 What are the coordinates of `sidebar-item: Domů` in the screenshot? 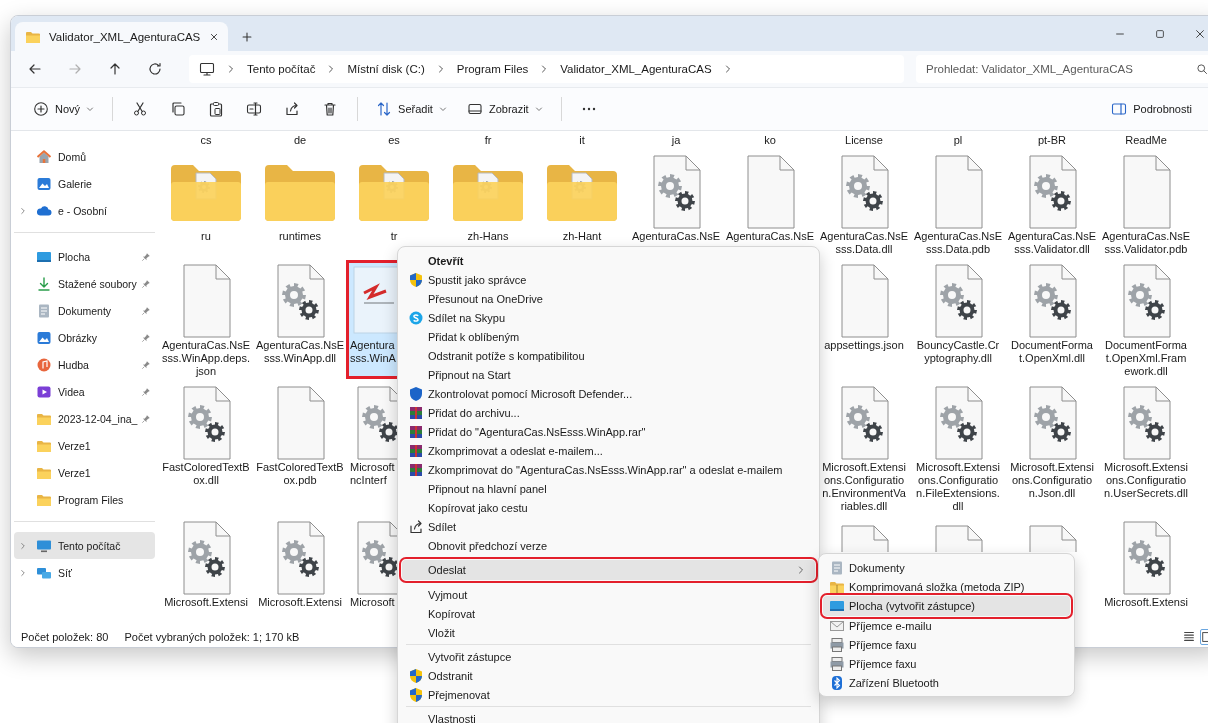 It's located at (84, 156).